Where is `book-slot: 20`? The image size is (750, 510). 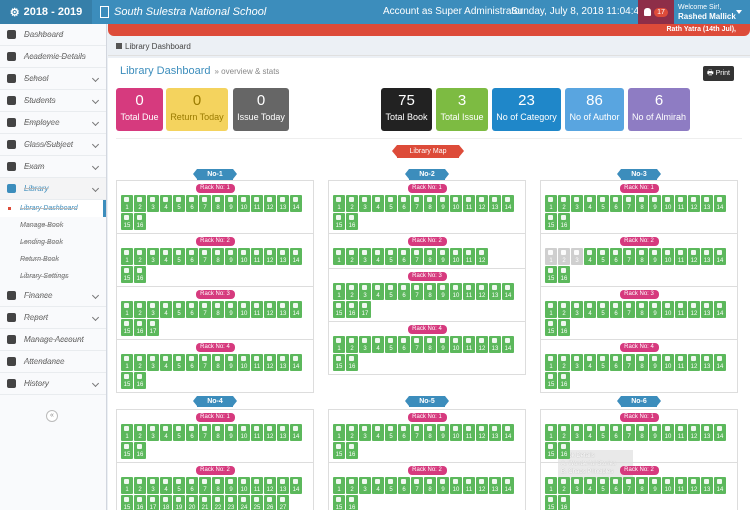 book-slot: 20 is located at coordinates (192, 502).